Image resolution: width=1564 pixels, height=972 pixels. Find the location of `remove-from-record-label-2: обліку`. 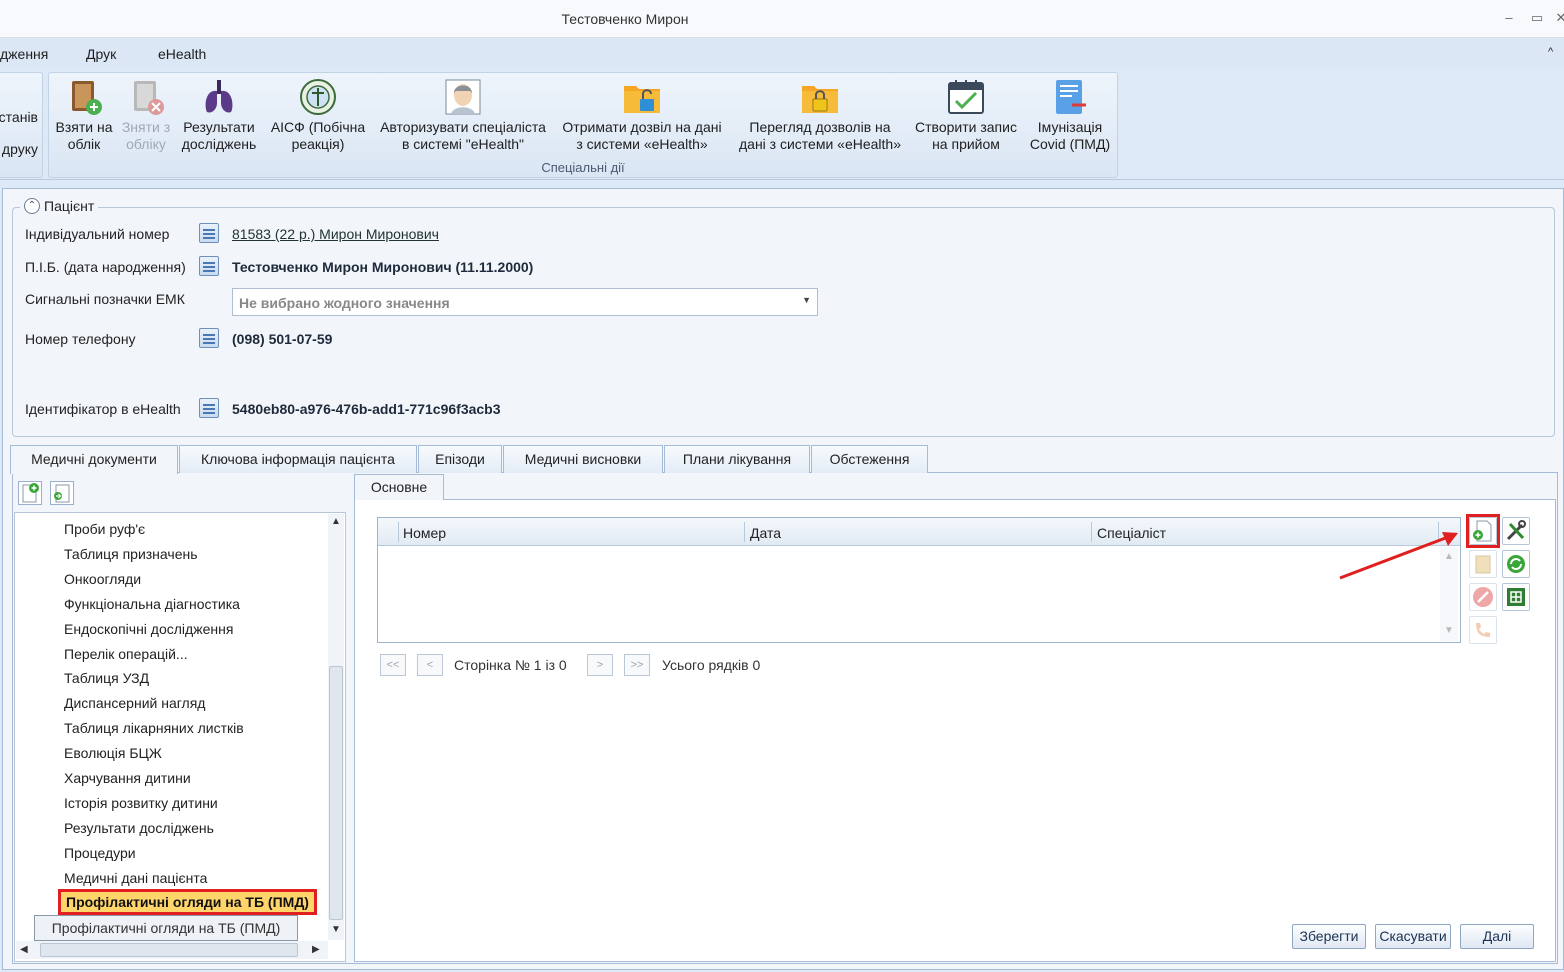

remove-from-record-label-2: обліку is located at coordinates (146, 144).